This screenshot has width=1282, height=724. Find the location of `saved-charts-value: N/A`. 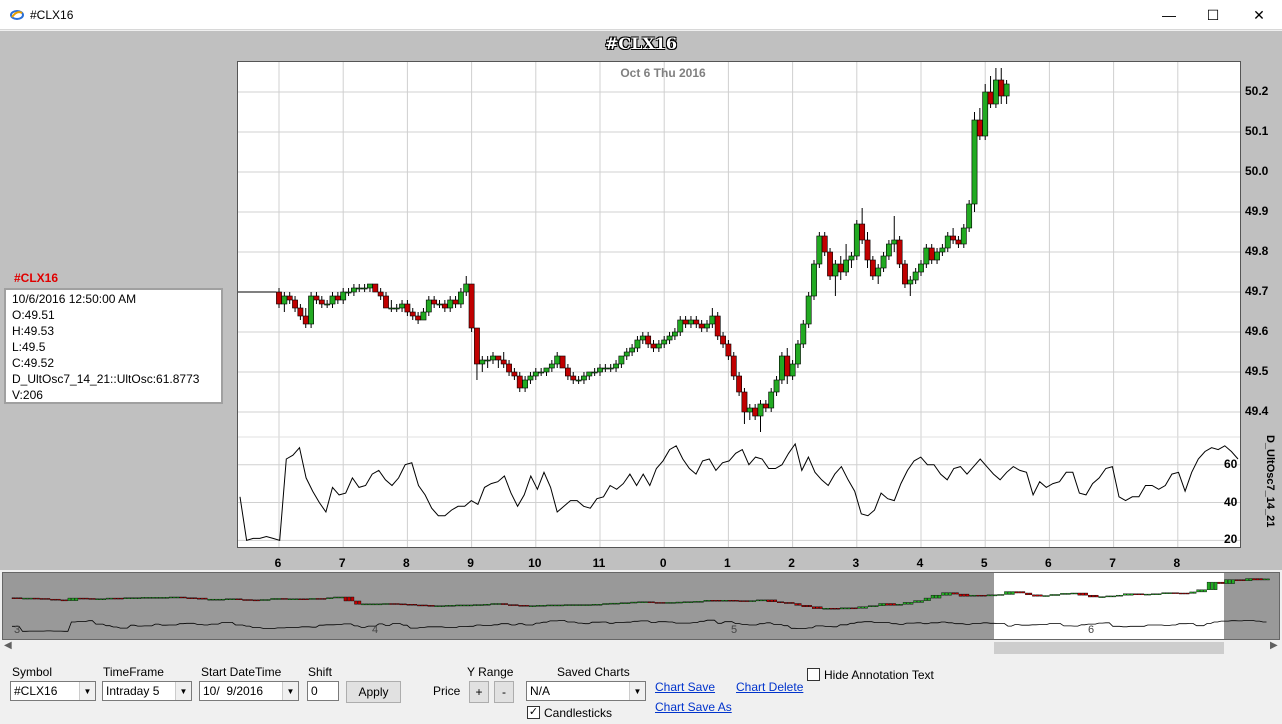

saved-charts-value: N/A is located at coordinates (540, 691).